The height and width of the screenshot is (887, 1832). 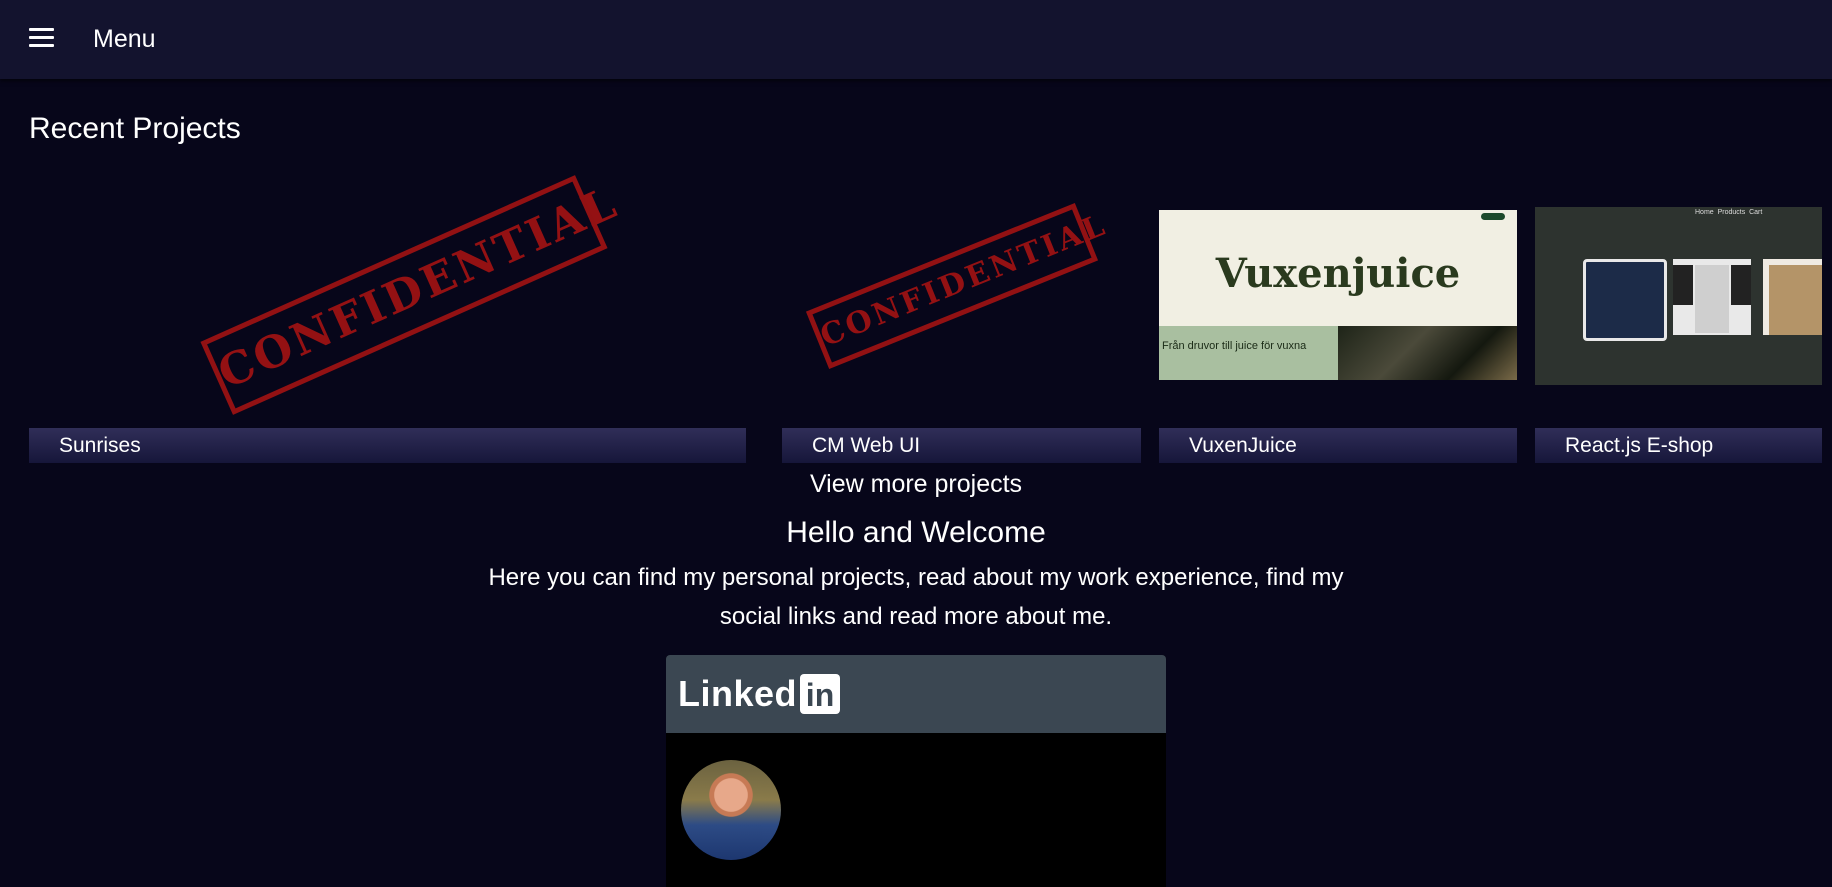 I want to click on hamburger-menu-icon, so click(x=42, y=39).